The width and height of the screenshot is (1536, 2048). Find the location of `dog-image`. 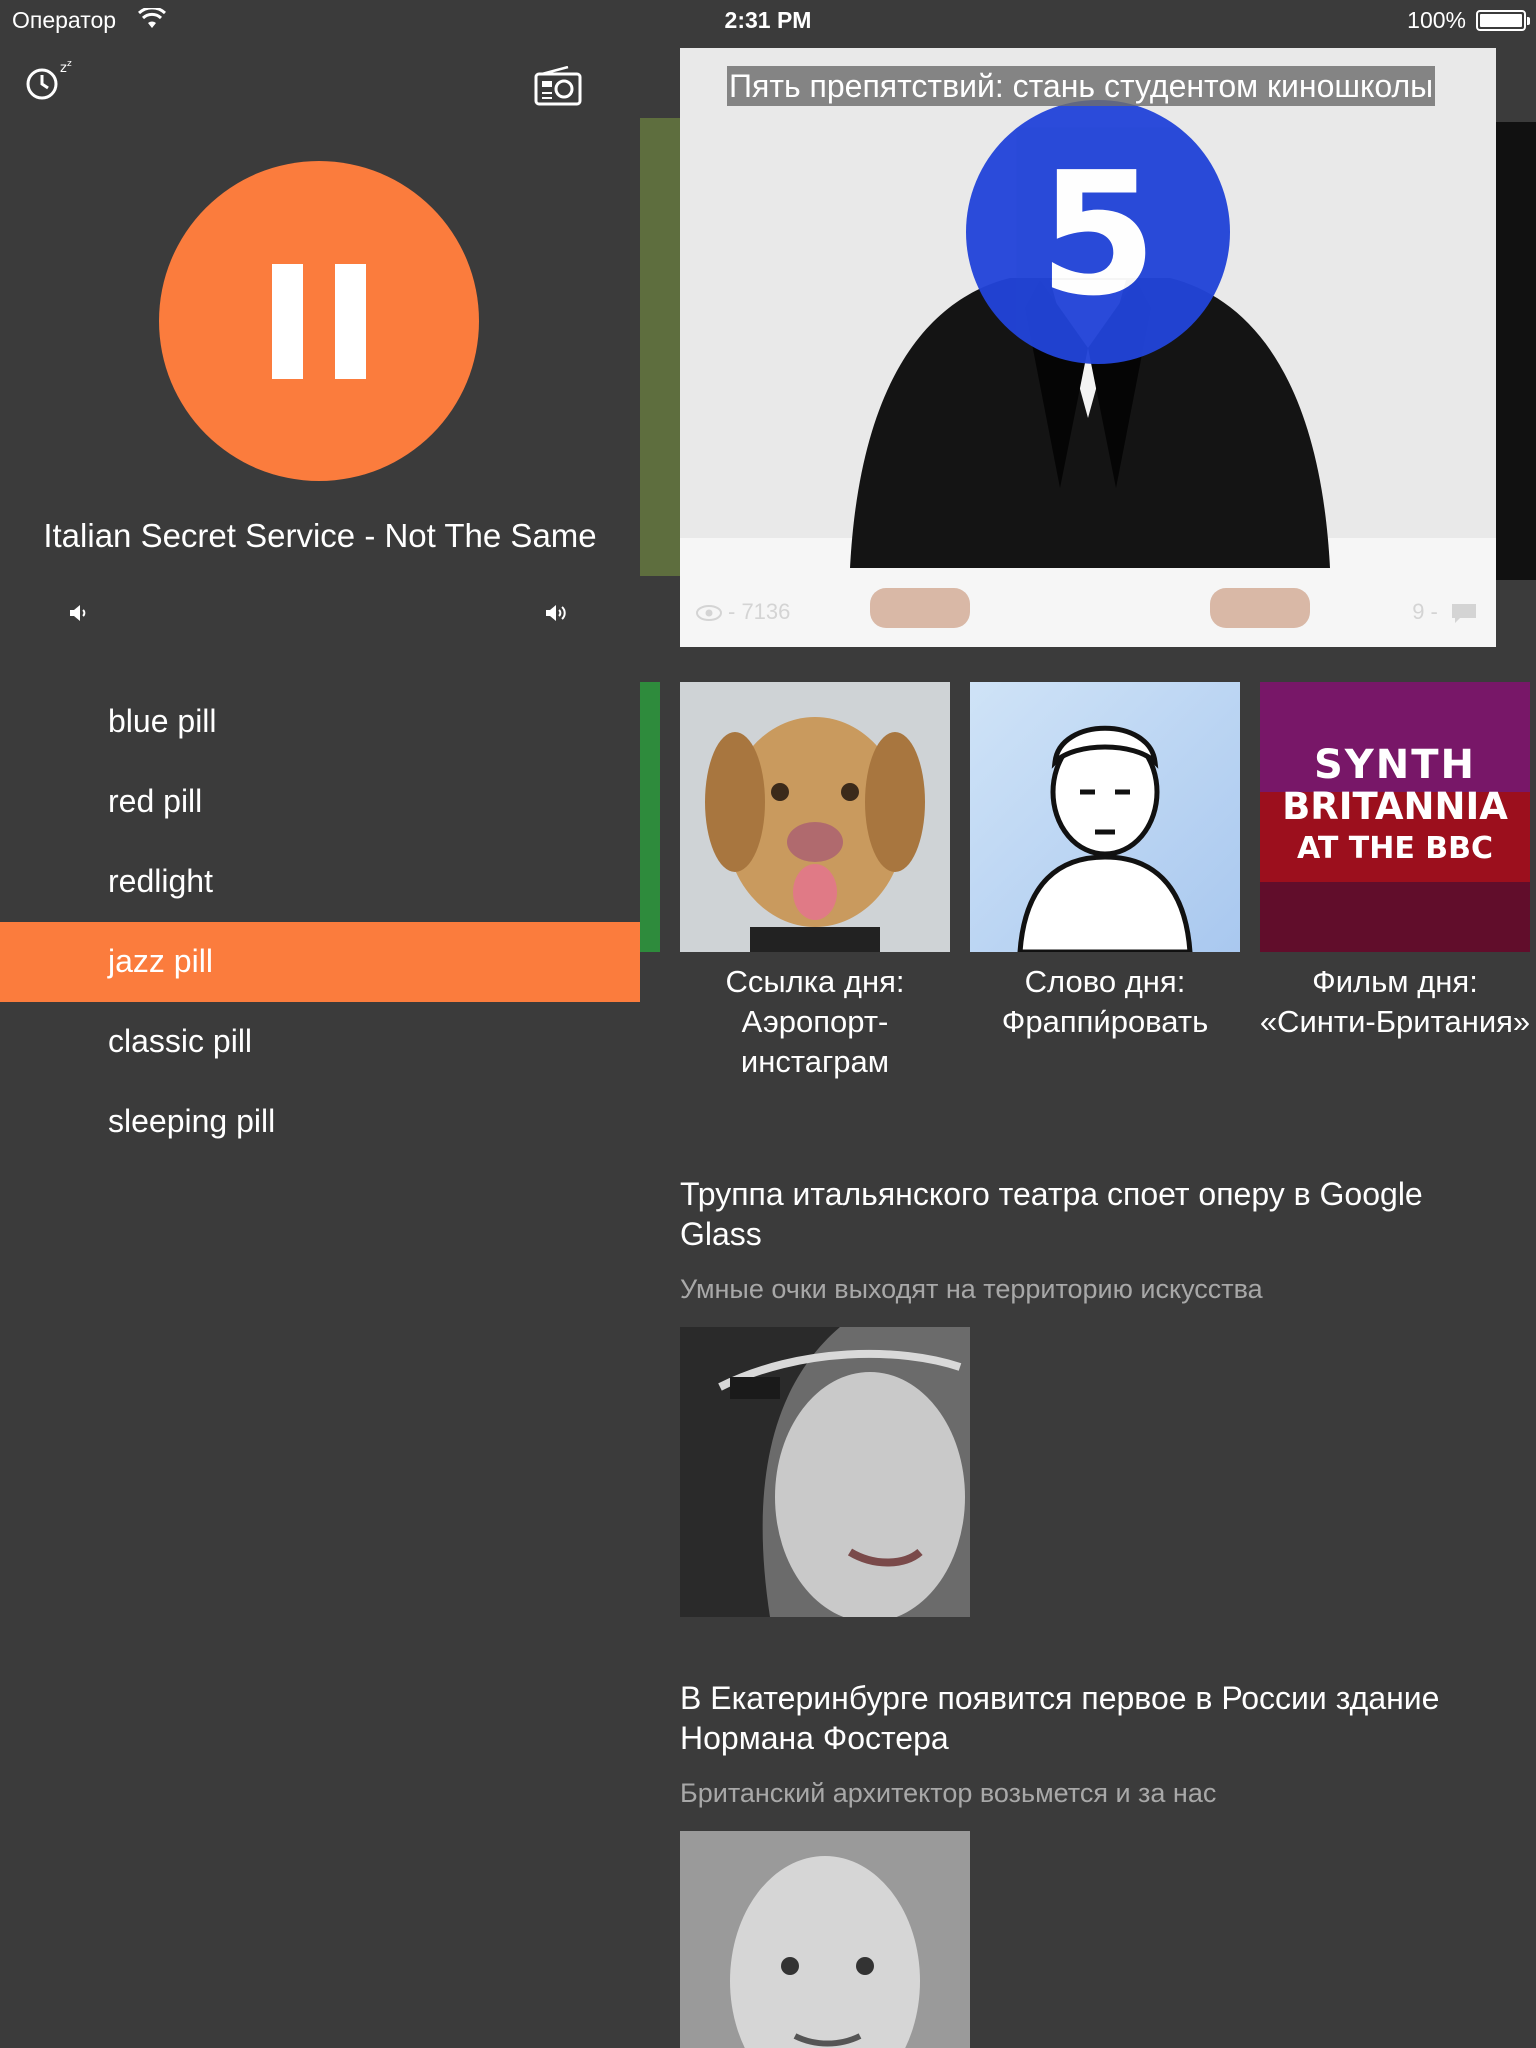

dog-image is located at coordinates (815, 817).